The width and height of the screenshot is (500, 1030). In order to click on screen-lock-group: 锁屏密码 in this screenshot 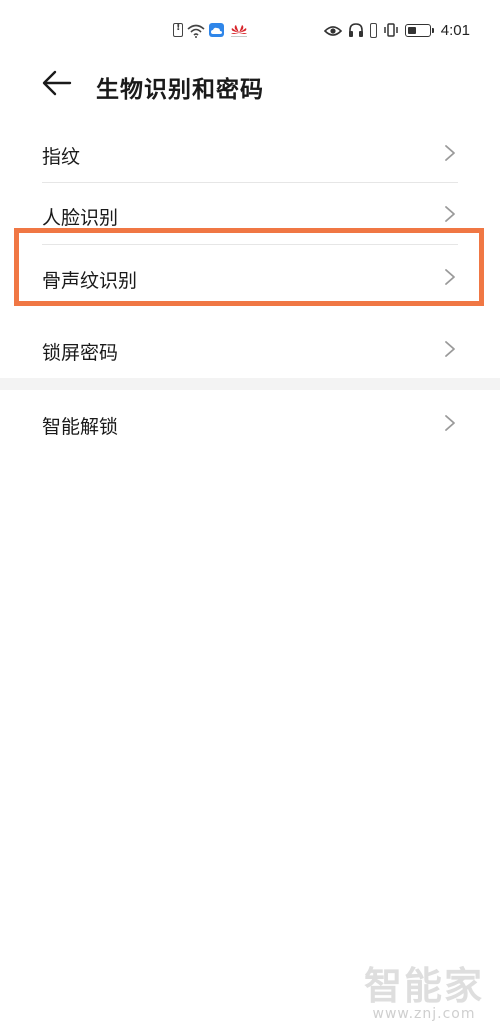, I will do `click(250, 349)`.